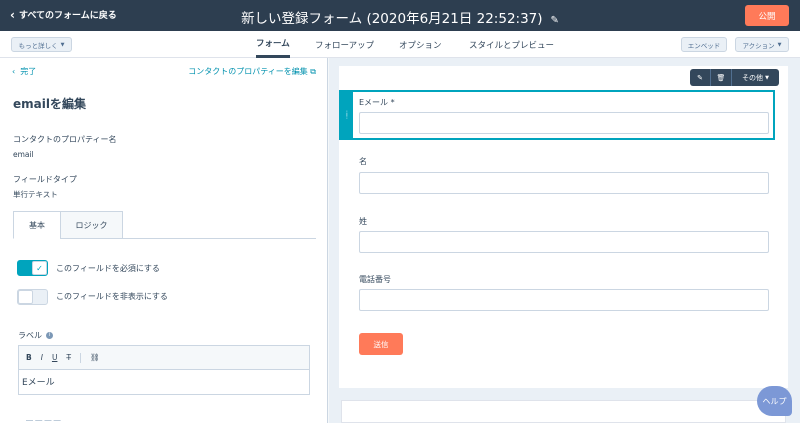  What do you see at coordinates (23, 154) in the screenshot?
I see `property-name-value: email` at bounding box center [23, 154].